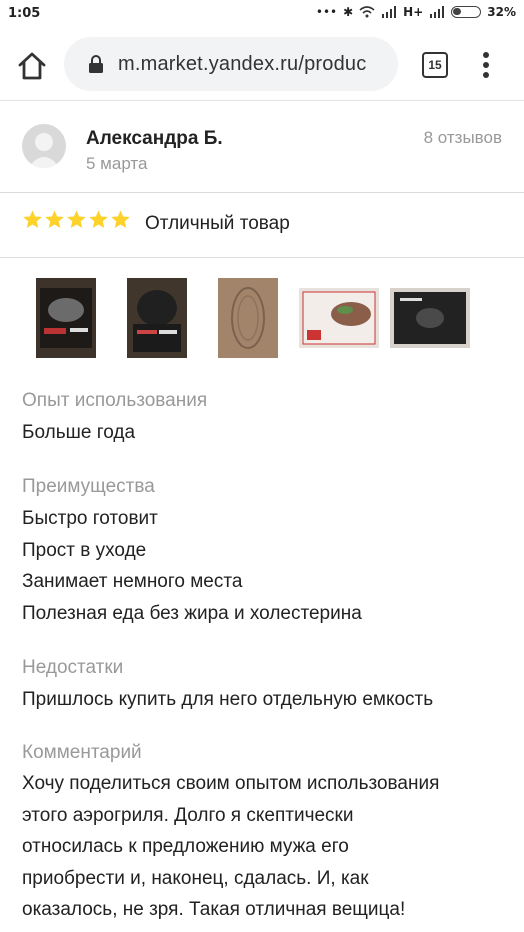 This screenshot has height=932, width=524. Describe the element at coordinates (188, 815) in the screenshot. I see `comment-line: этого аэрогриля. Долго я скептически` at that location.